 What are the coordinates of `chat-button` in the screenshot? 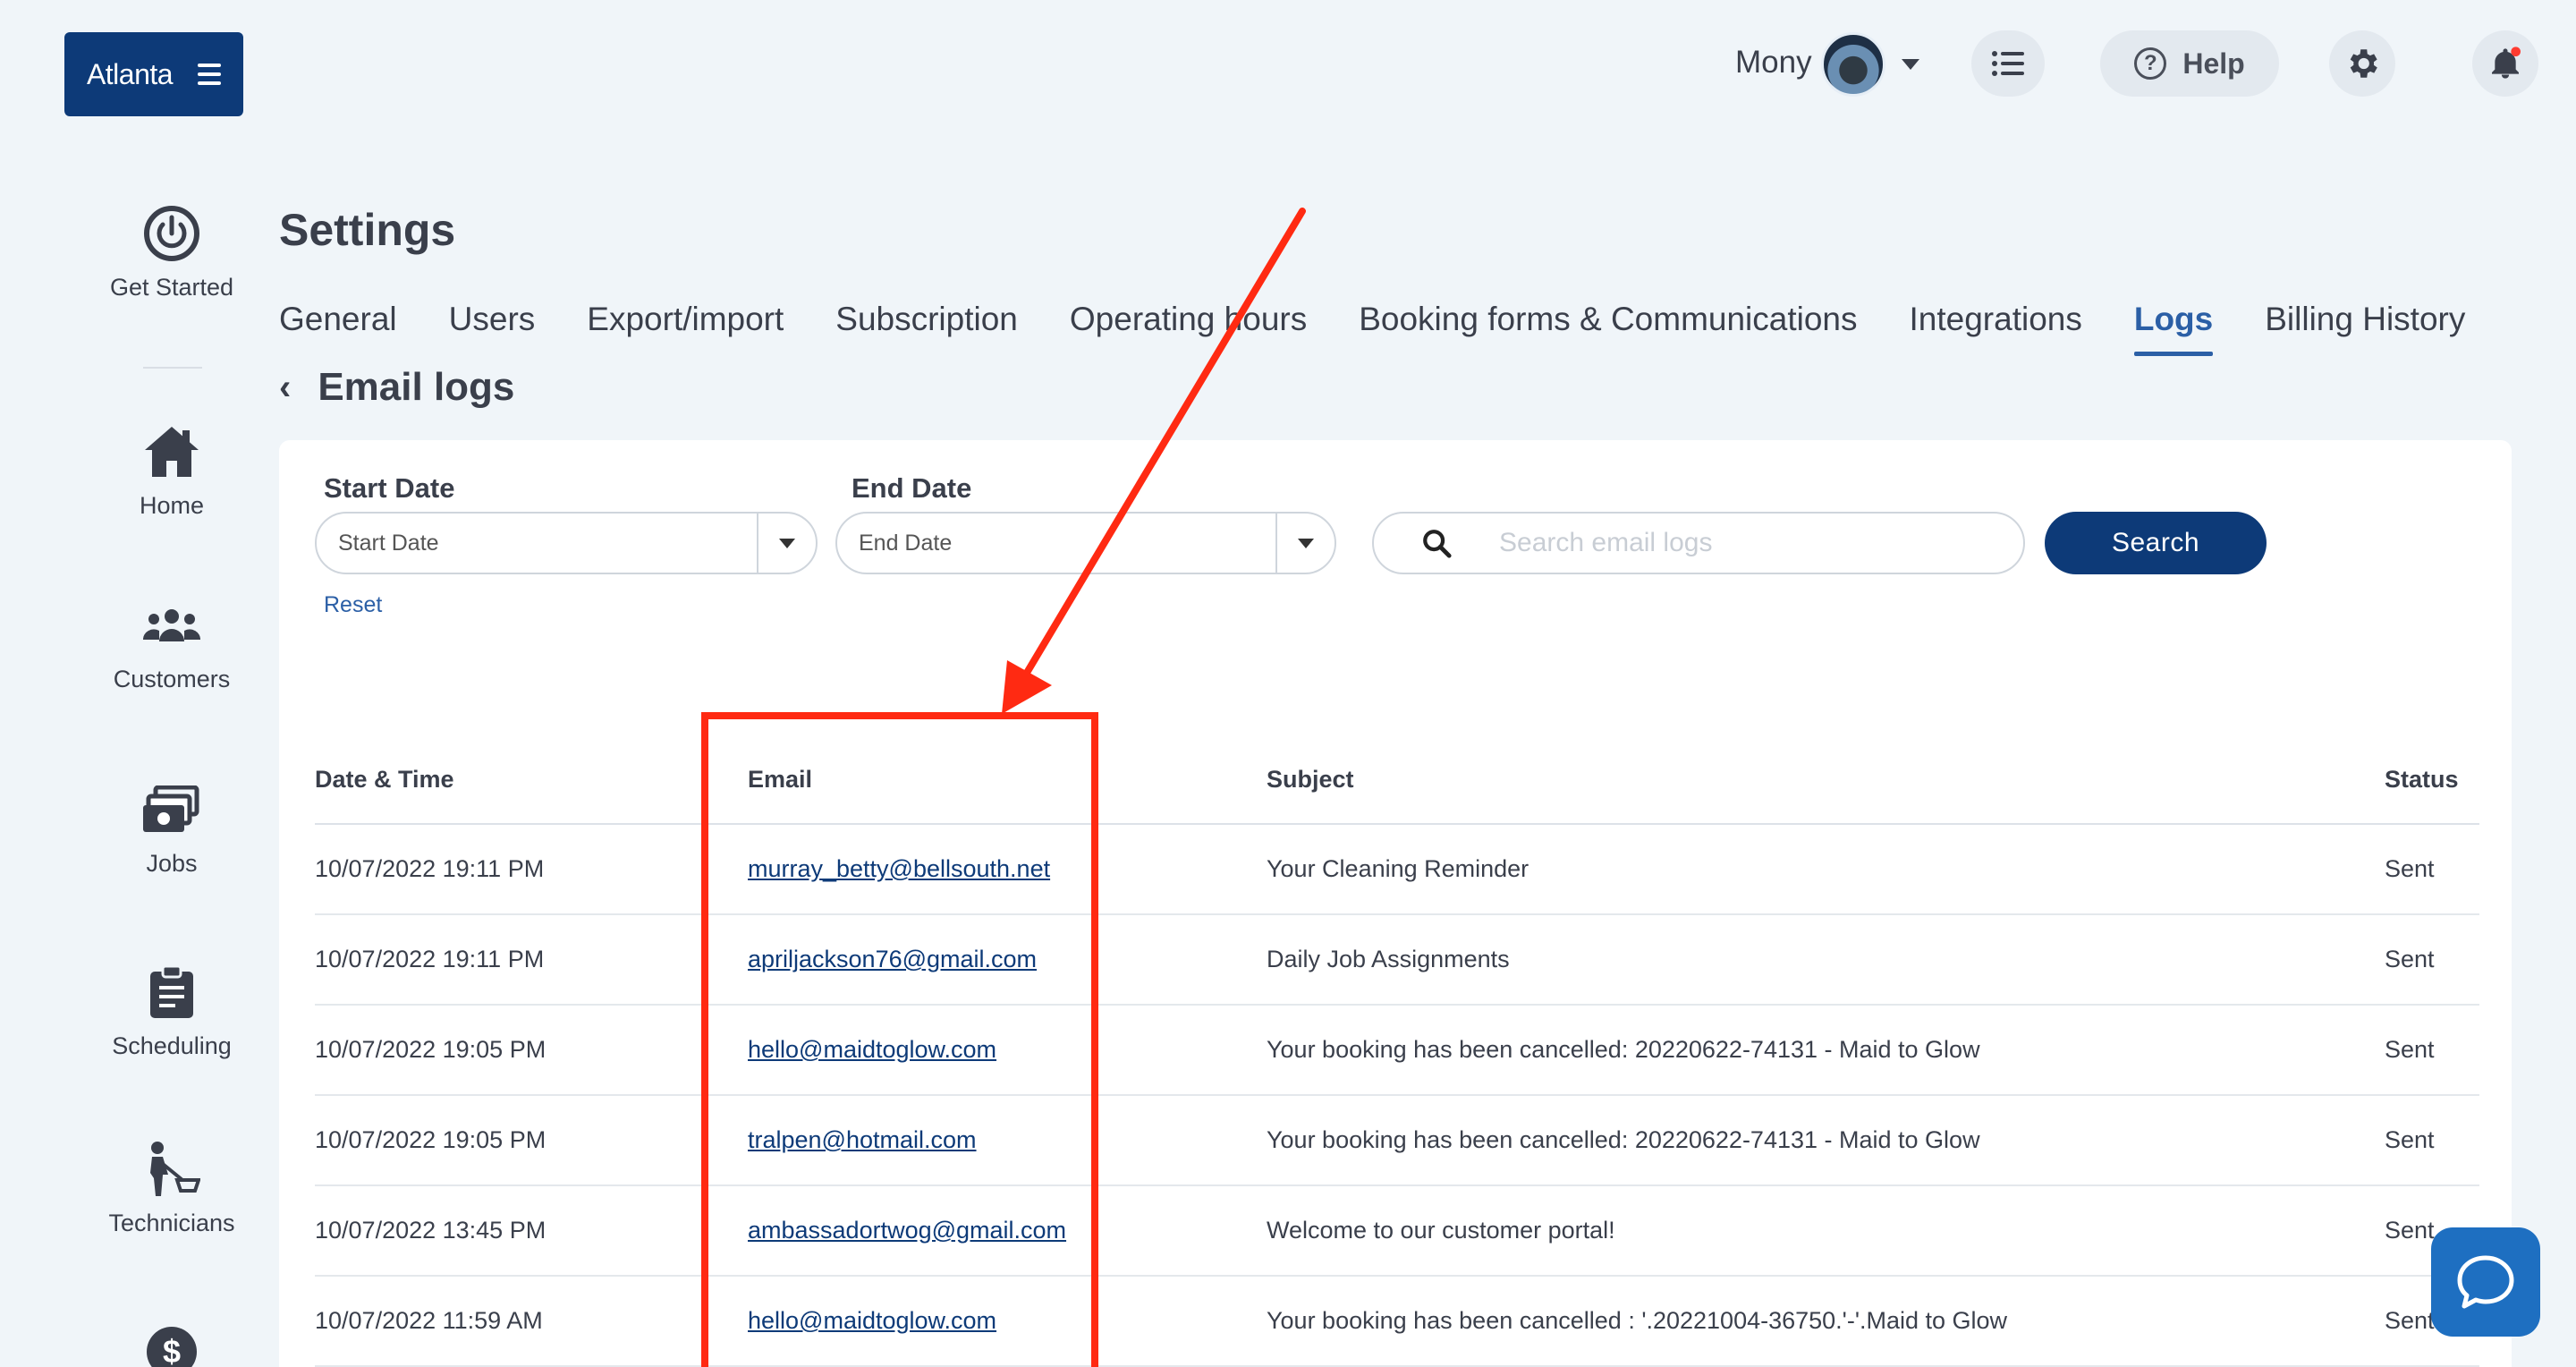 It's located at (2485, 1282).